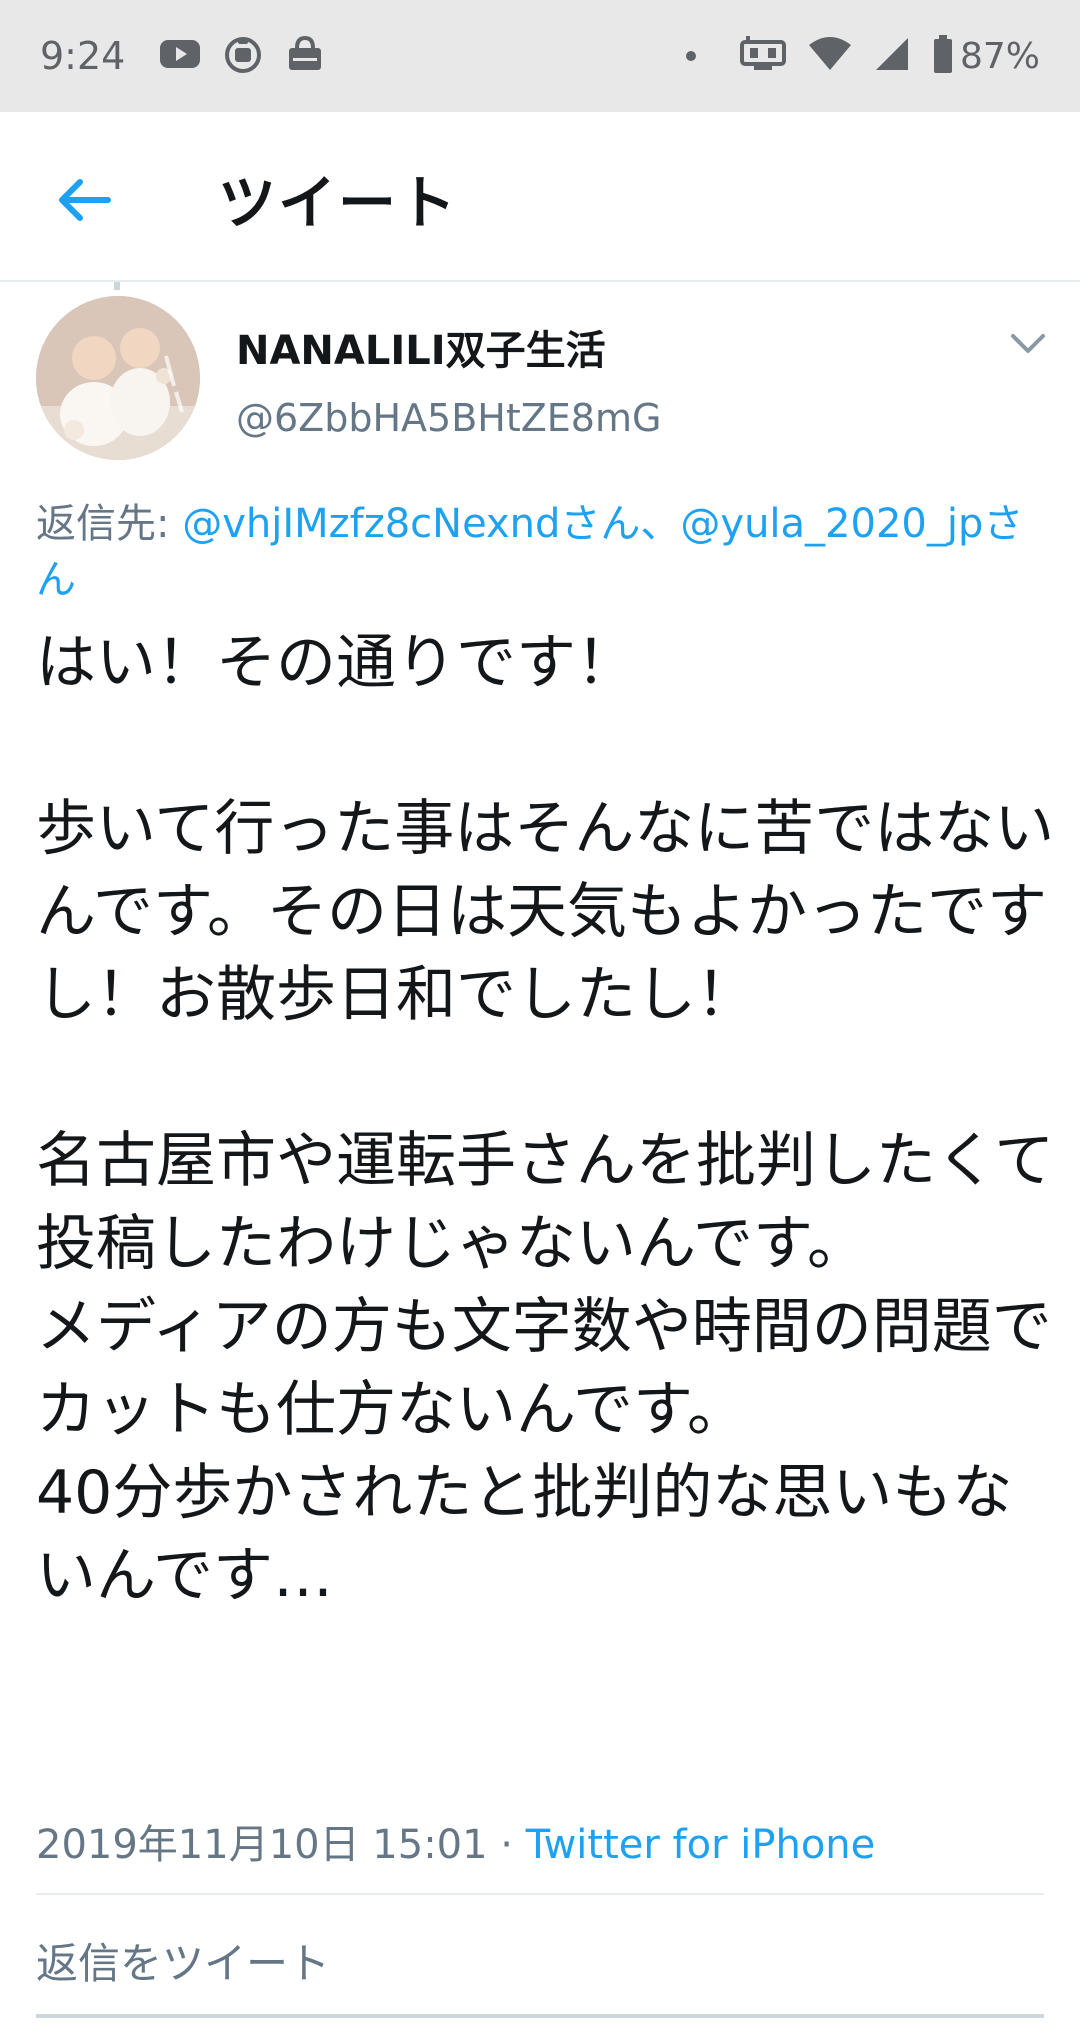  I want to click on chevron-down-icon, so click(1028, 343).